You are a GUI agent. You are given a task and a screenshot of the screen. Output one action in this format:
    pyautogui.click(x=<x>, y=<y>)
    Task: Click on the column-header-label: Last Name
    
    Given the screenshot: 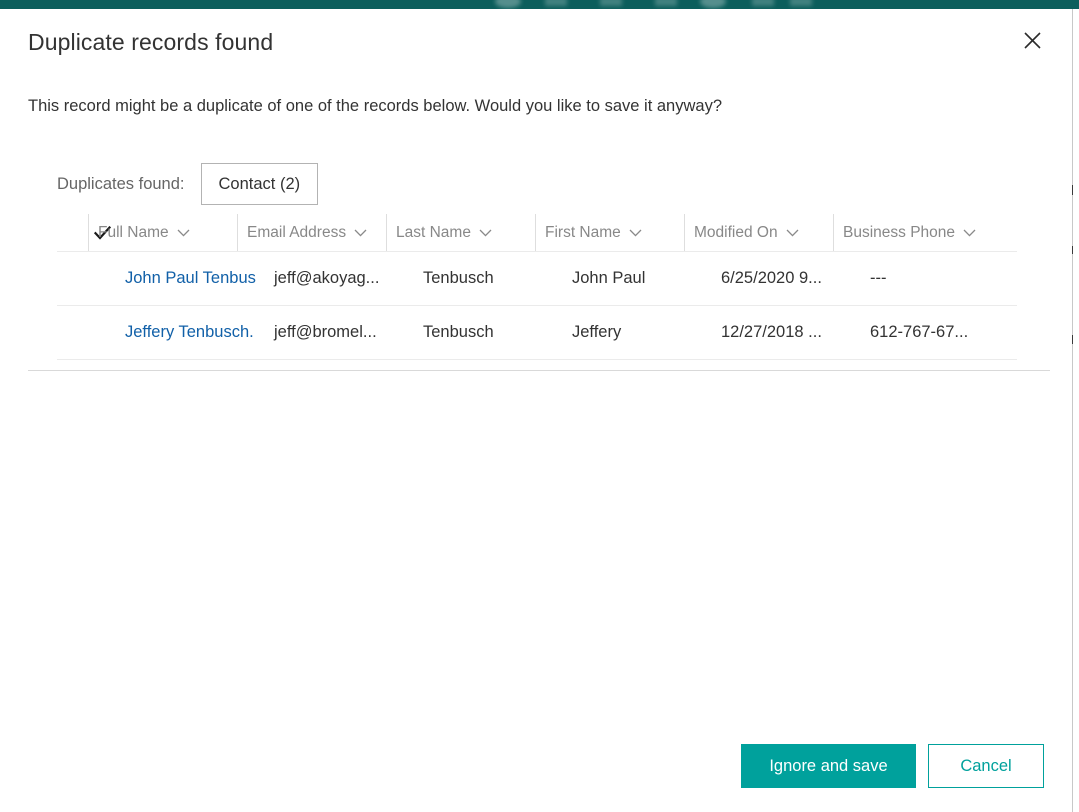 What is the action you would take?
    pyautogui.click(x=433, y=232)
    